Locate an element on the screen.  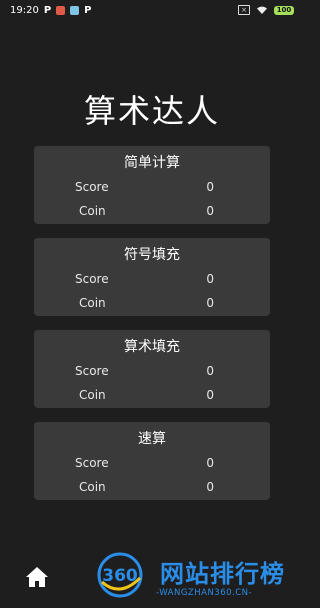
status-right: × 100 is located at coordinates (266, 10).